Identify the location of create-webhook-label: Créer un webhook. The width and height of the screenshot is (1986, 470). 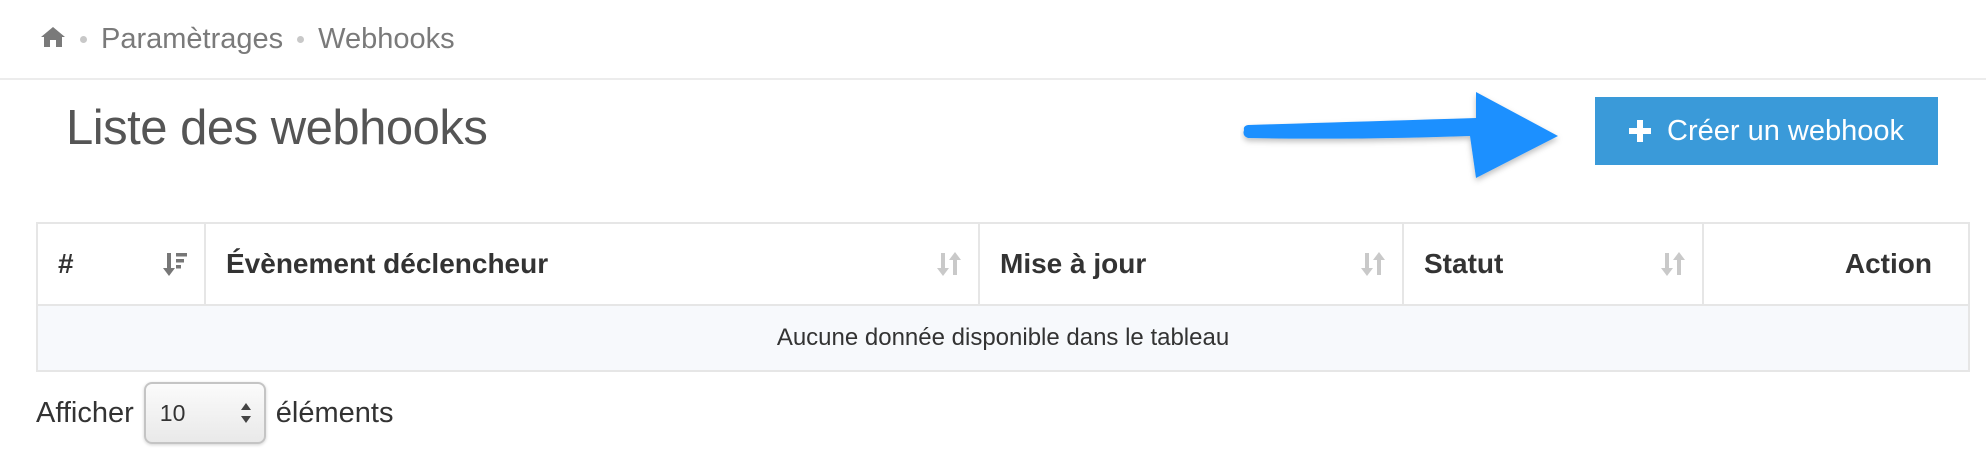
(1785, 130).